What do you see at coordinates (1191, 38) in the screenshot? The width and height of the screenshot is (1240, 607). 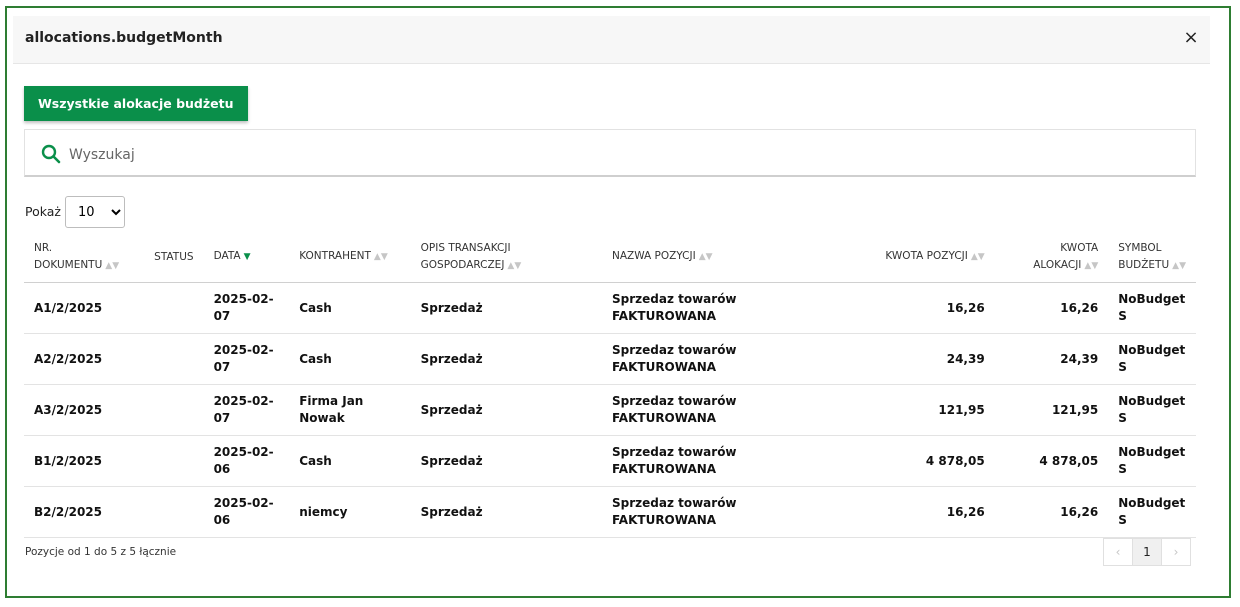 I see `close-icon: ×` at bounding box center [1191, 38].